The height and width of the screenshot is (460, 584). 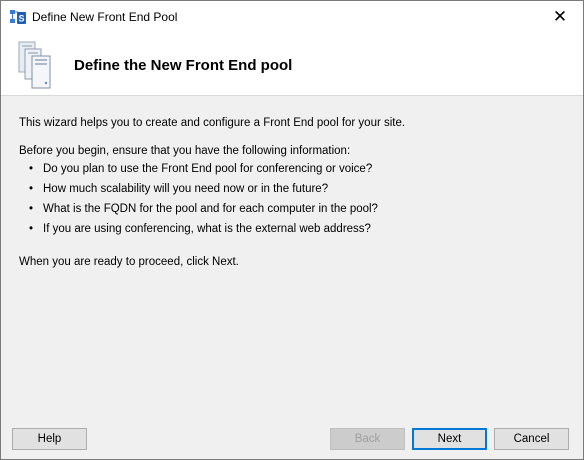 I want to click on page-title: Define the New Front End pool, so click(x=183, y=65).